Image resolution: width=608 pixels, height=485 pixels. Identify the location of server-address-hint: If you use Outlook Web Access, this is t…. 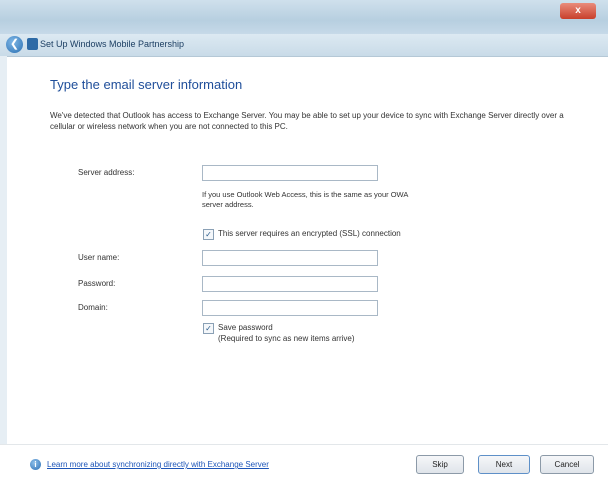
(305, 199).